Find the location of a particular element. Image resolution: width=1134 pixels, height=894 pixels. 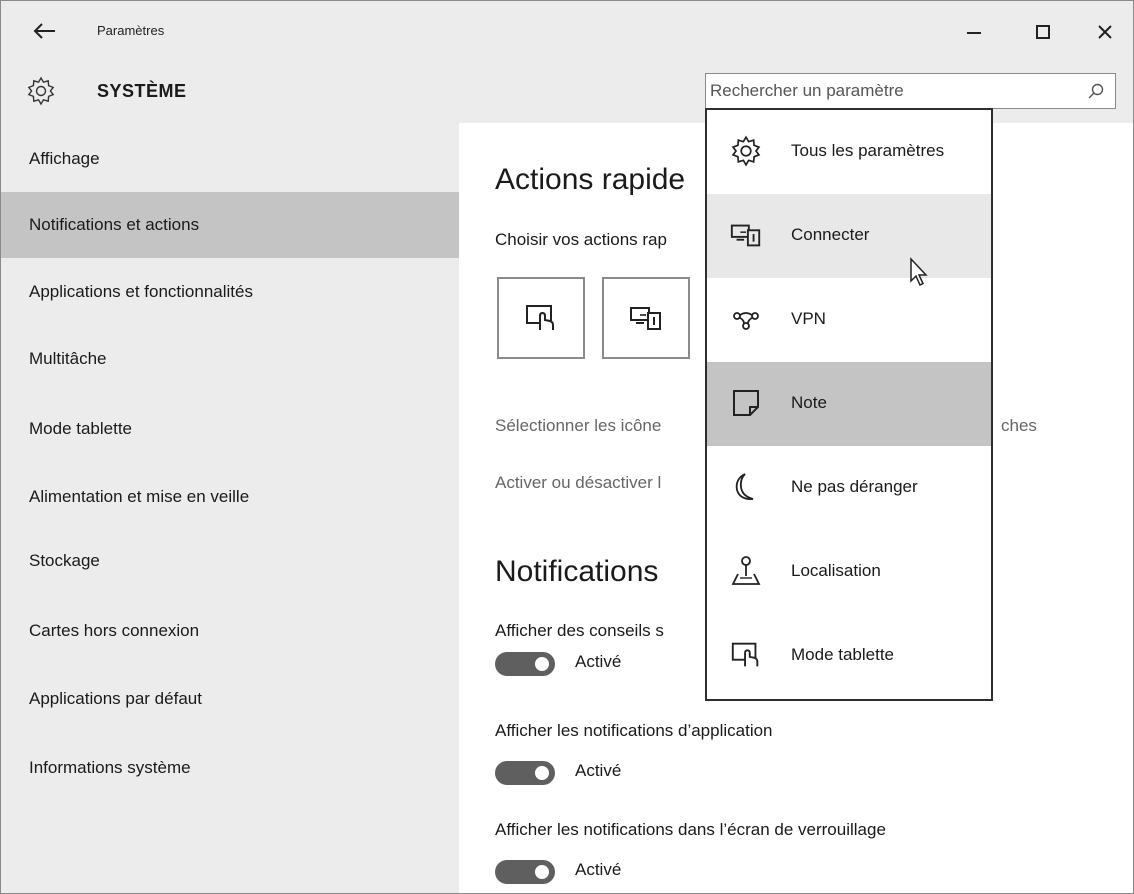

toggle-switch-lockscreen-notifications is located at coordinates (525, 872).